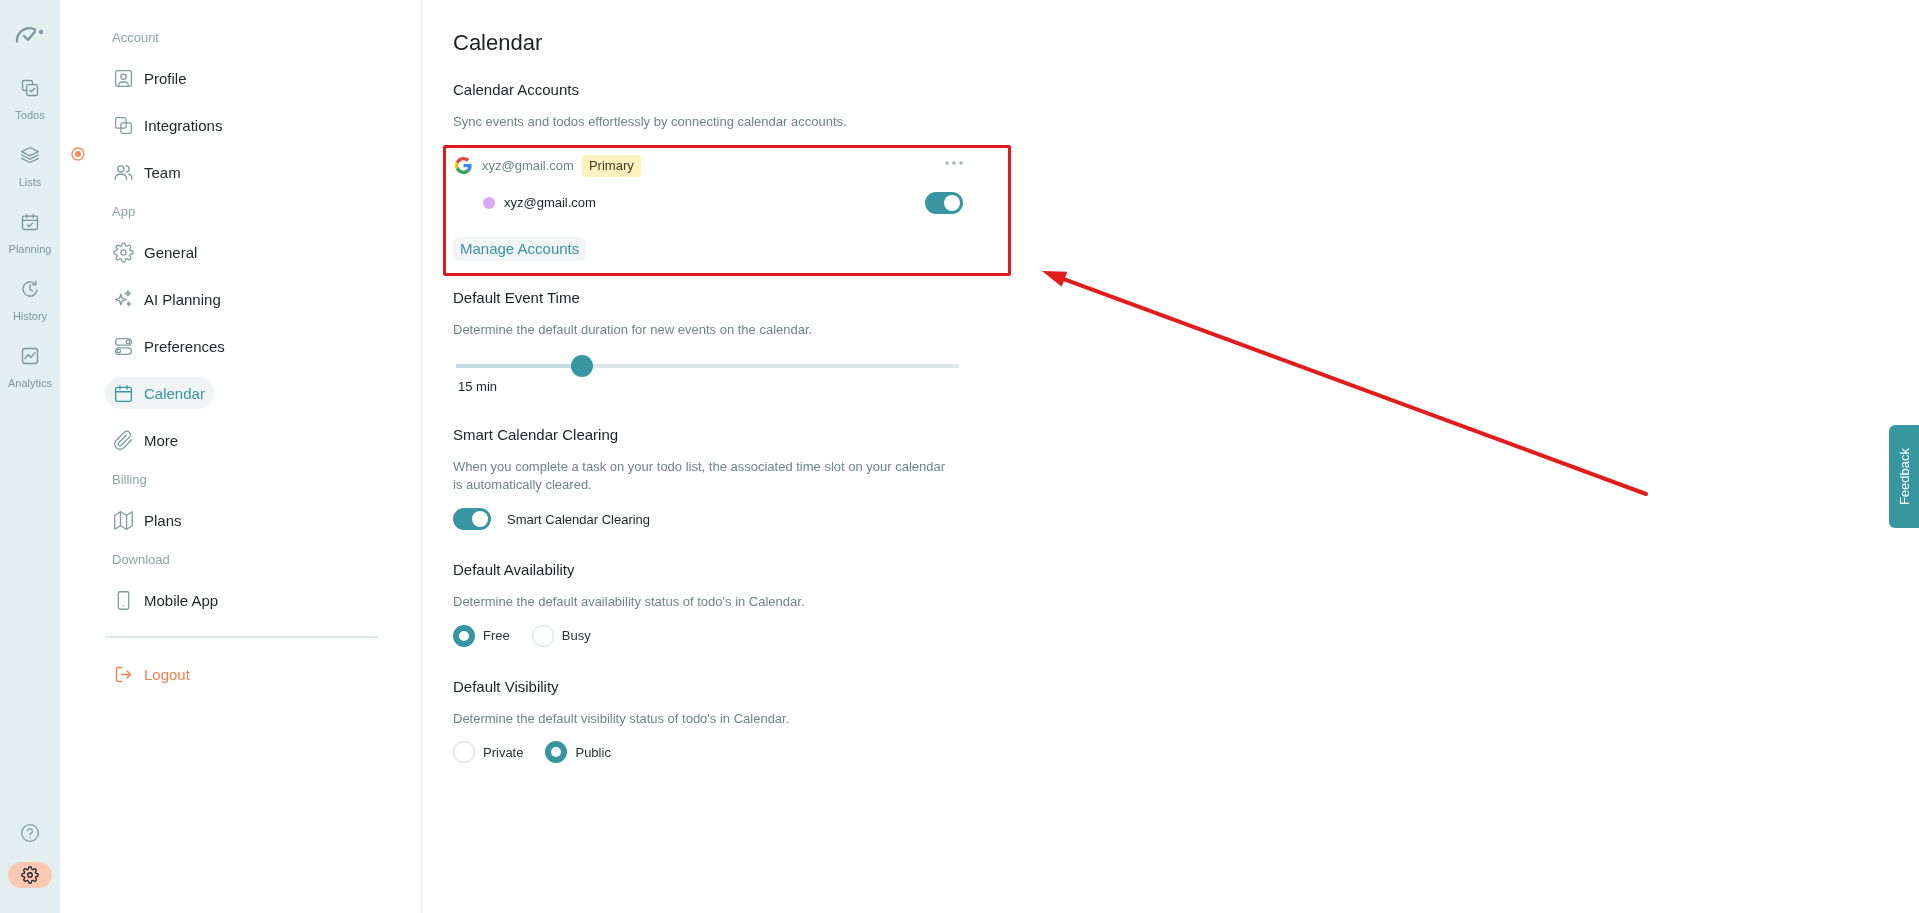  Describe the element at coordinates (123, 346) in the screenshot. I see `toggles-icon` at that location.